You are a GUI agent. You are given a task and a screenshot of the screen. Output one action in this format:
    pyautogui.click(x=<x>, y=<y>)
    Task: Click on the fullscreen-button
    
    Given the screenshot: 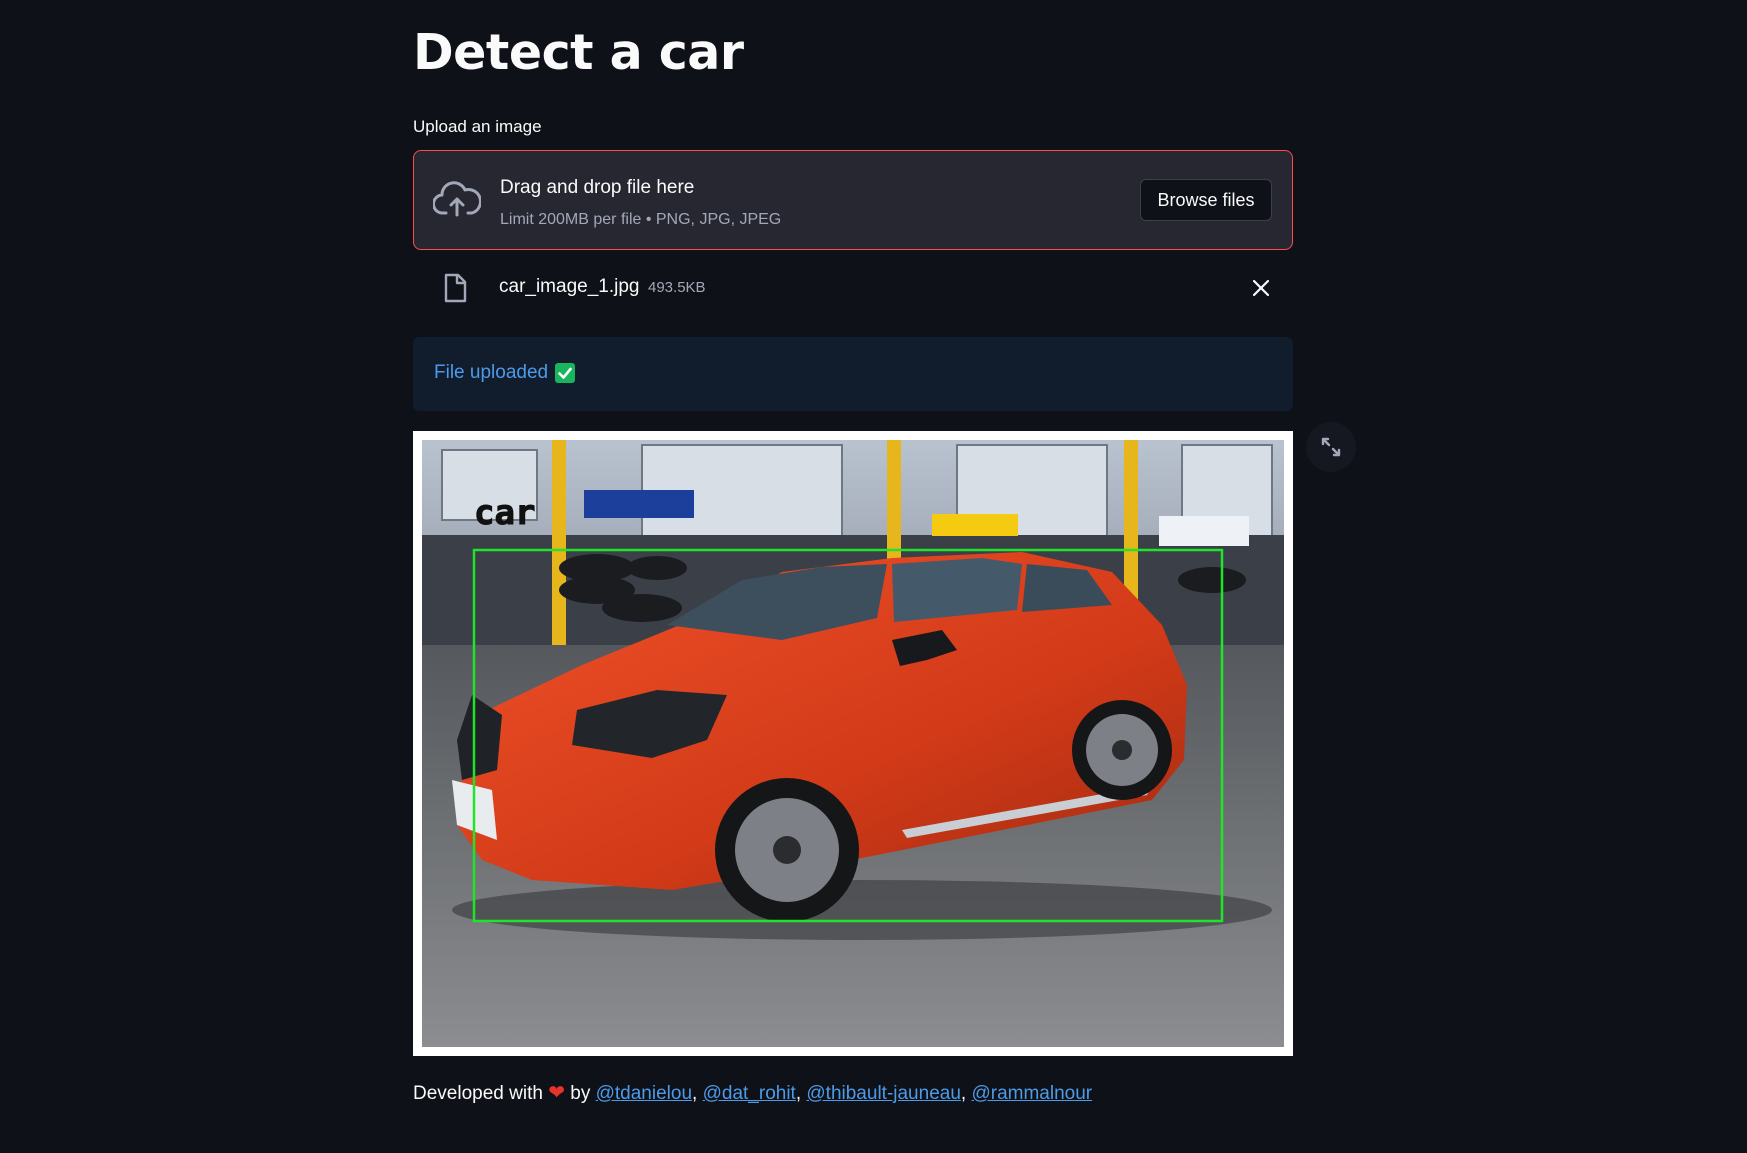 What is the action you would take?
    pyautogui.click(x=1331, y=447)
    